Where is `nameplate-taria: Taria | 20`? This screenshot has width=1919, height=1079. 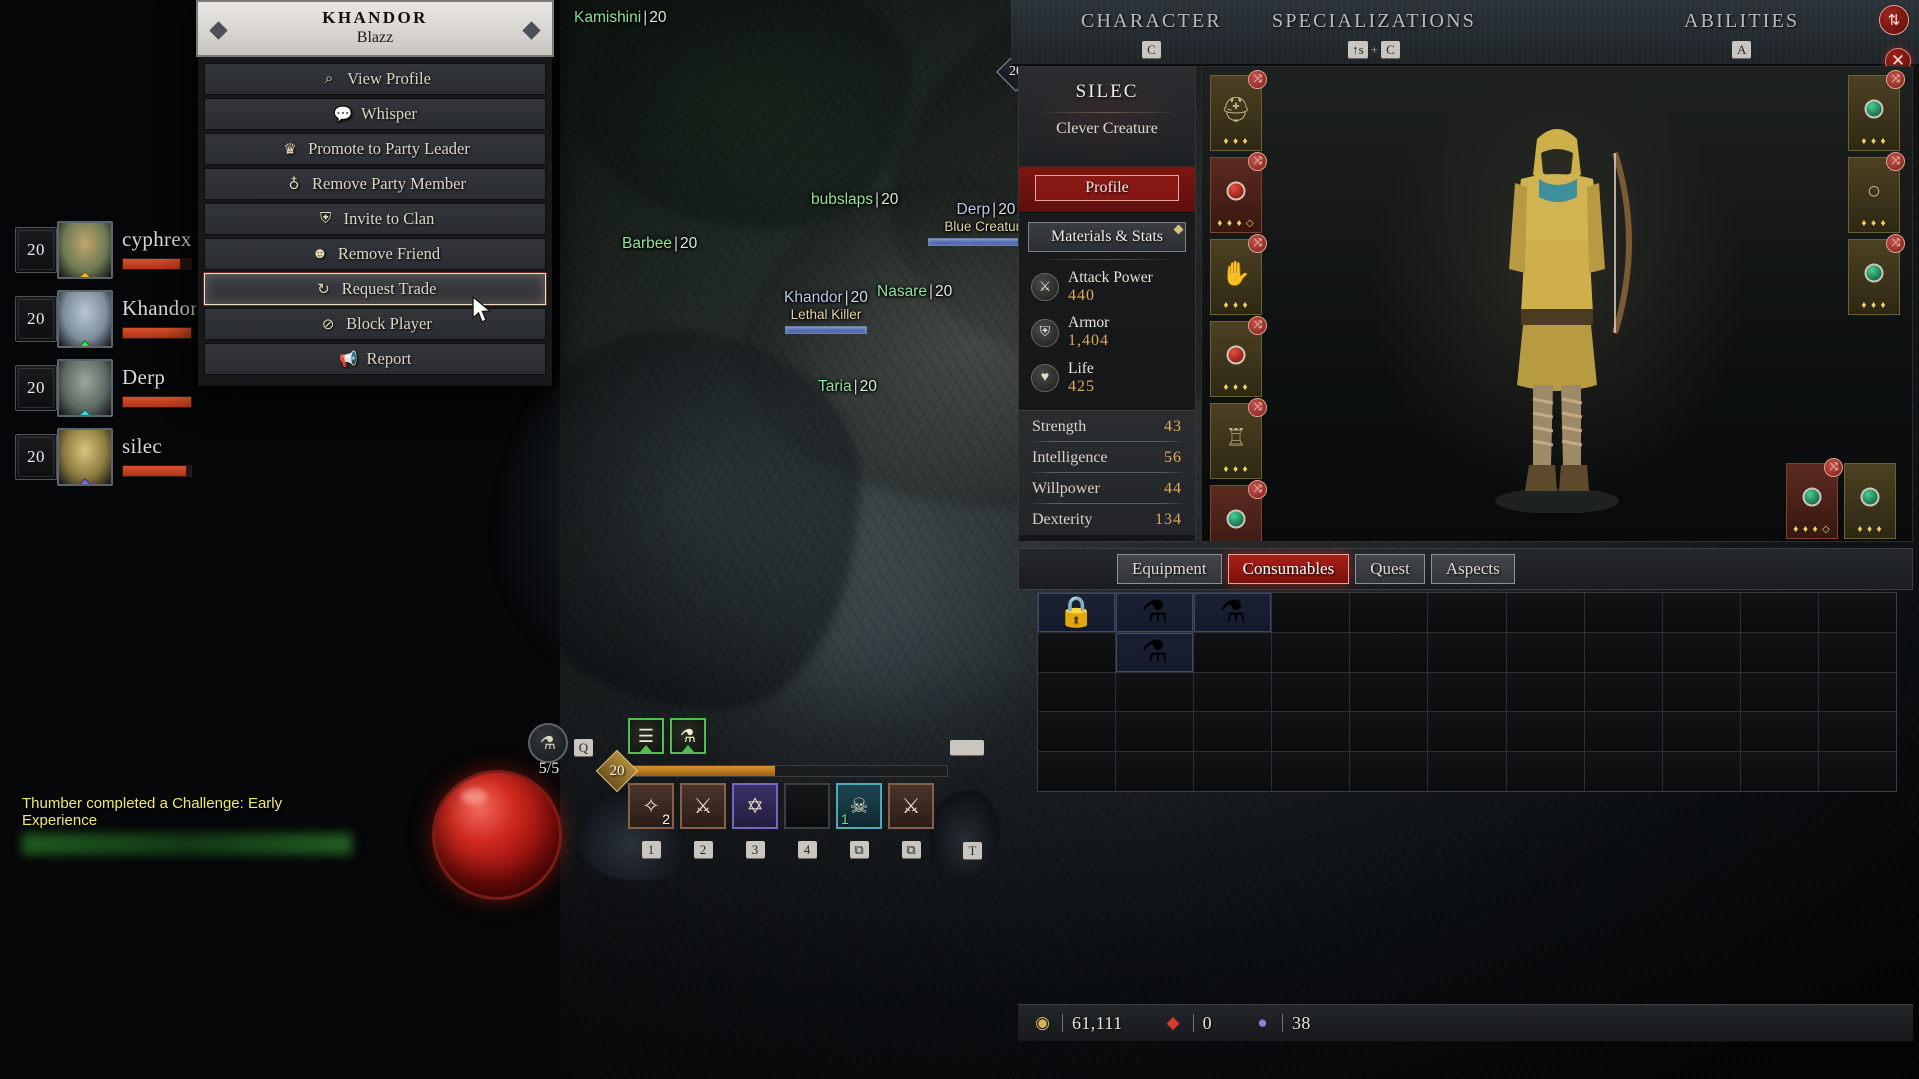 nameplate-taria: Taria | 20 is located at coordinates (847, 386).